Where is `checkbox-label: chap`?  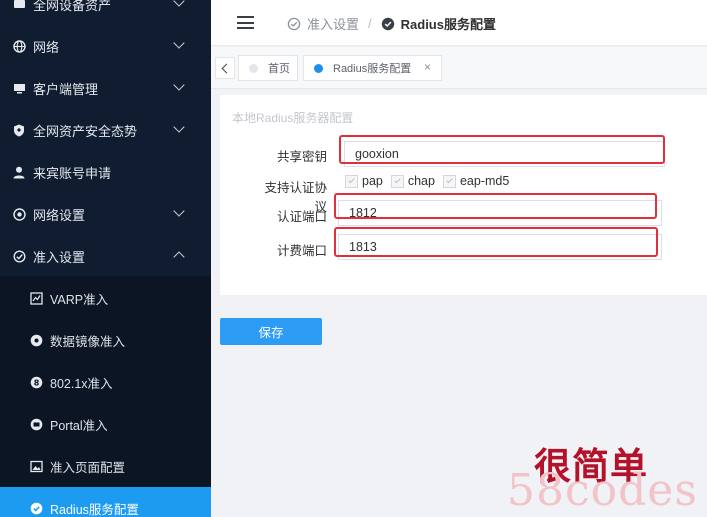
checkbox-label: chap is located at coordinates (421, 181).